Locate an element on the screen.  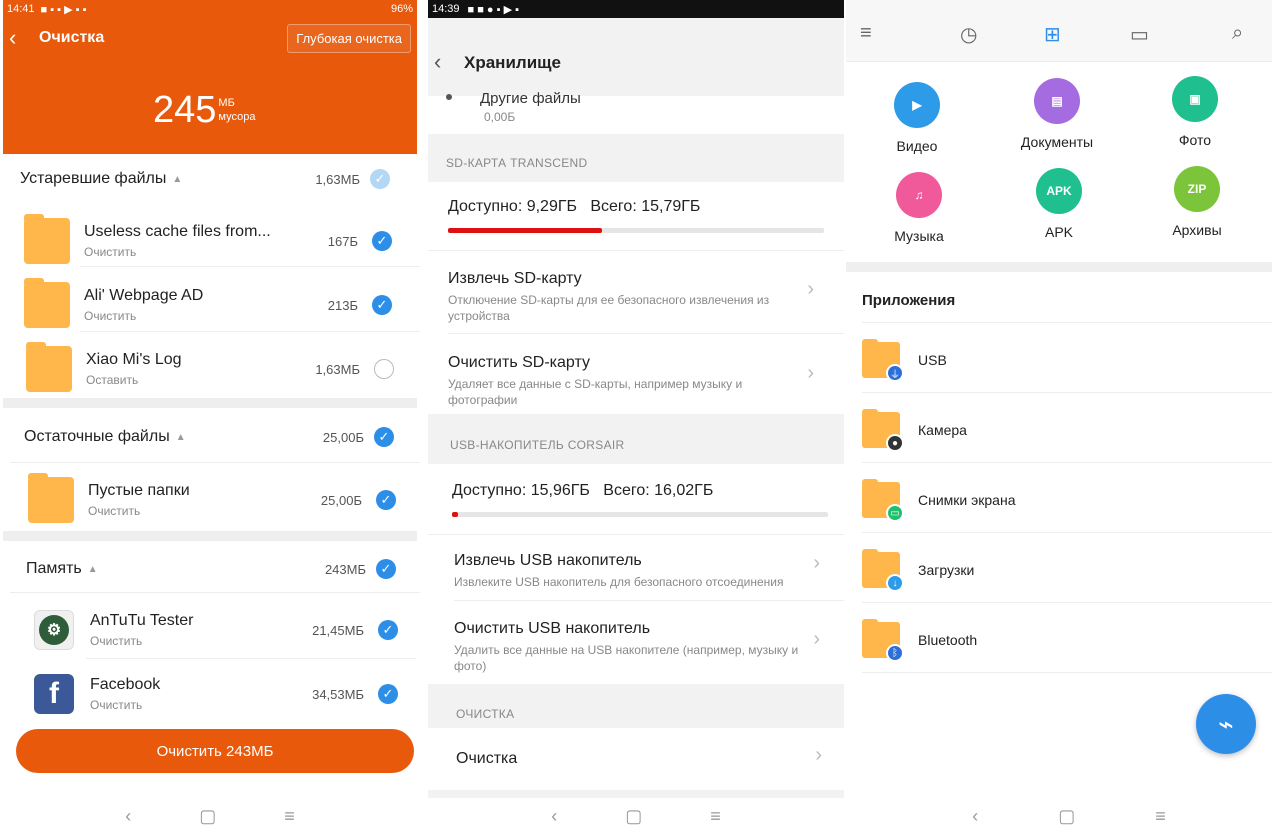
section-title: Остаточные файлы is located at coordinates (97, 436).